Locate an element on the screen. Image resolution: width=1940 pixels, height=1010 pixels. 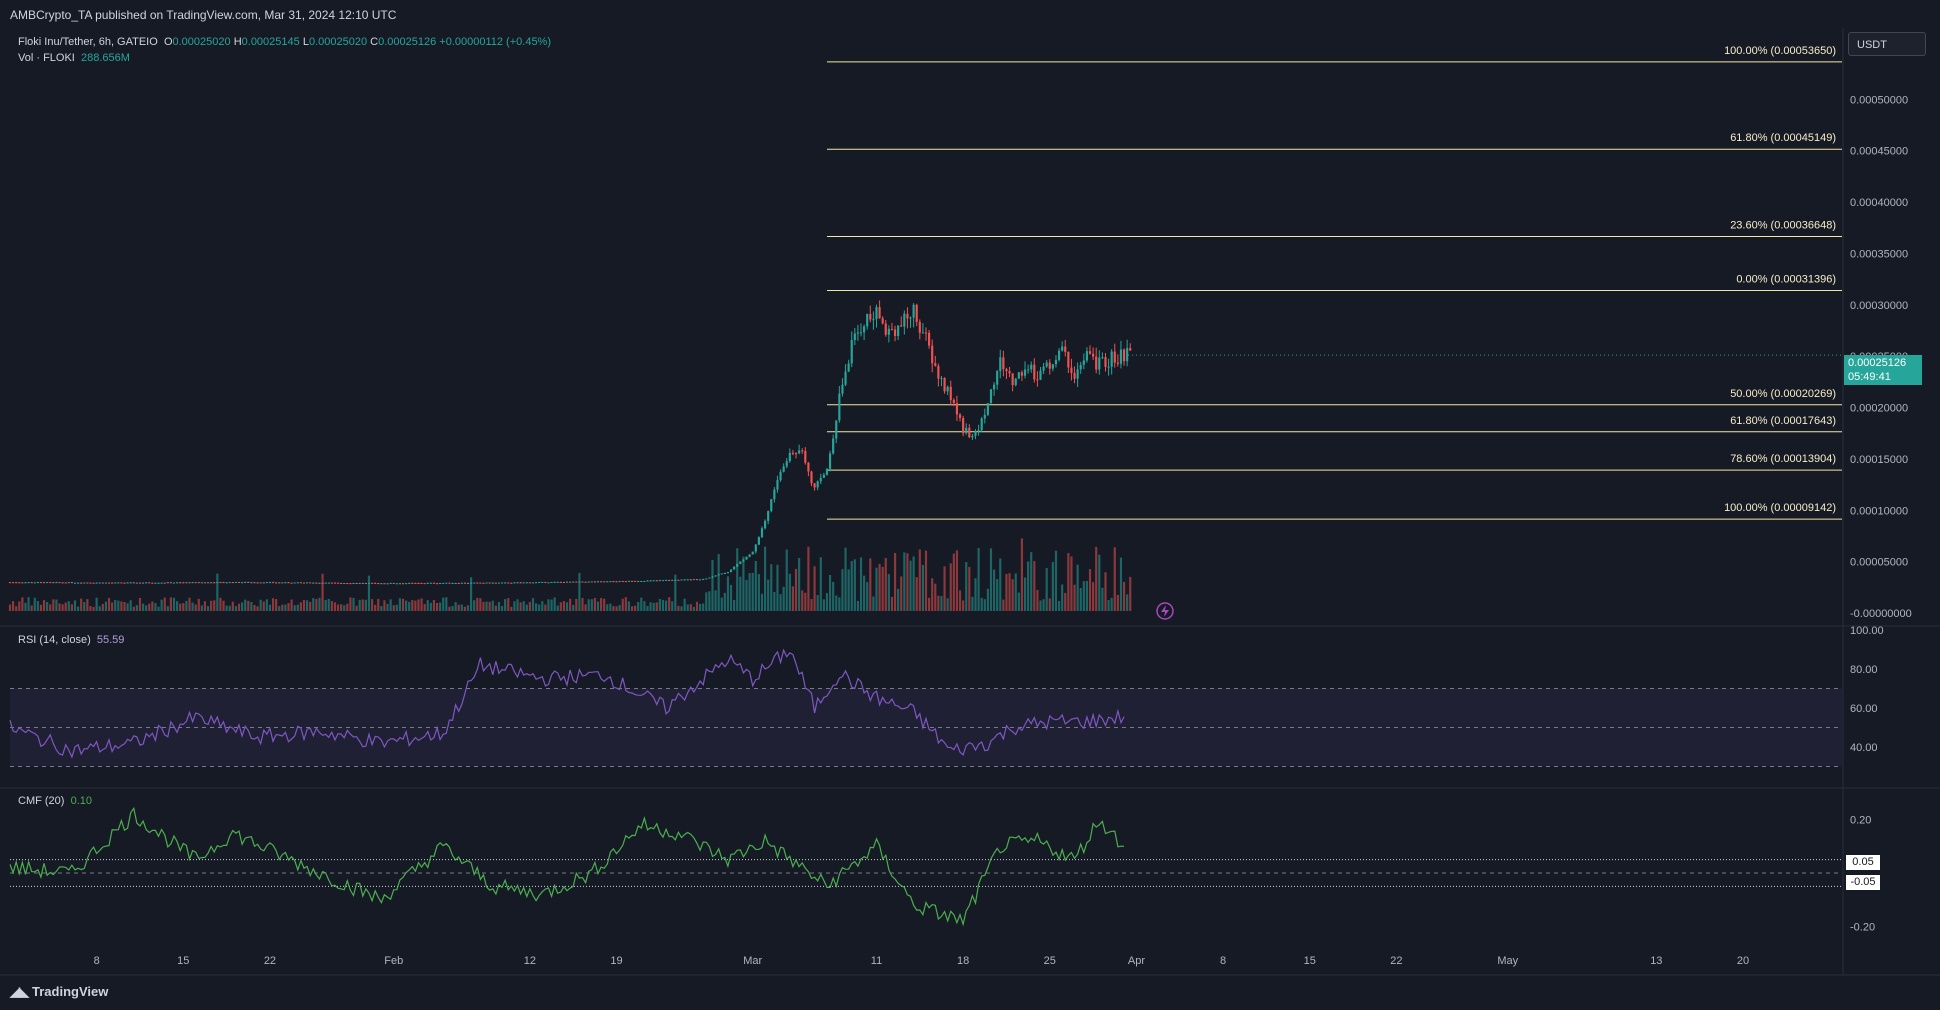
lightning-icon is located at coordinates (1165, 611).